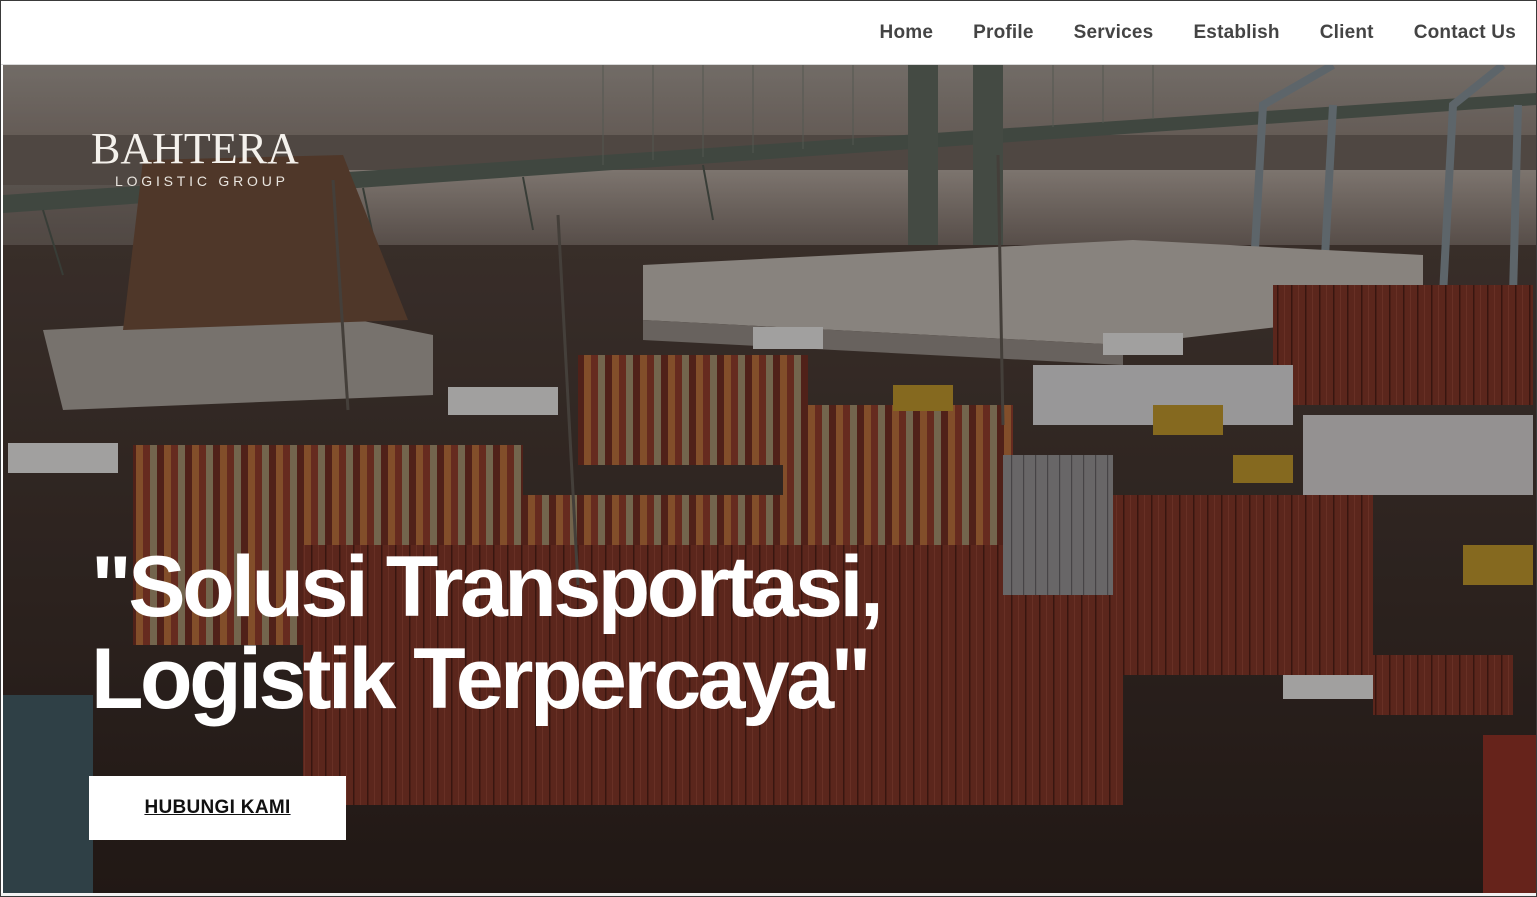  What do you see at coordinates (1114, 33) in the screenshot?
I see `nav-services-link: Services` at bounding box center [1114, 33].